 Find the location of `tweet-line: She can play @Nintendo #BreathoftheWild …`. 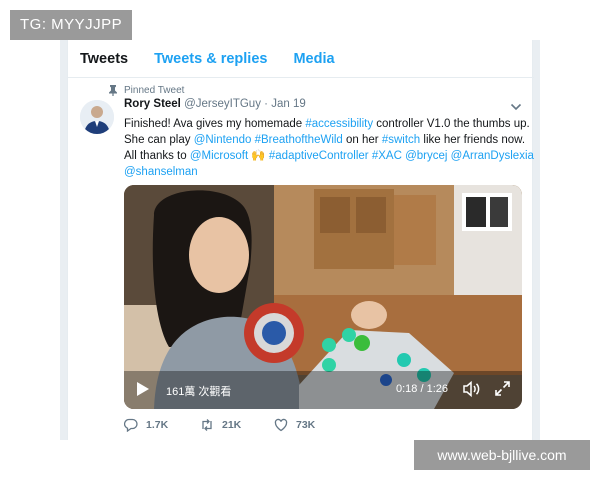

tweet-line: She can play @Nintendo #BreathoftheWild … is located at coordinates (325, 140).